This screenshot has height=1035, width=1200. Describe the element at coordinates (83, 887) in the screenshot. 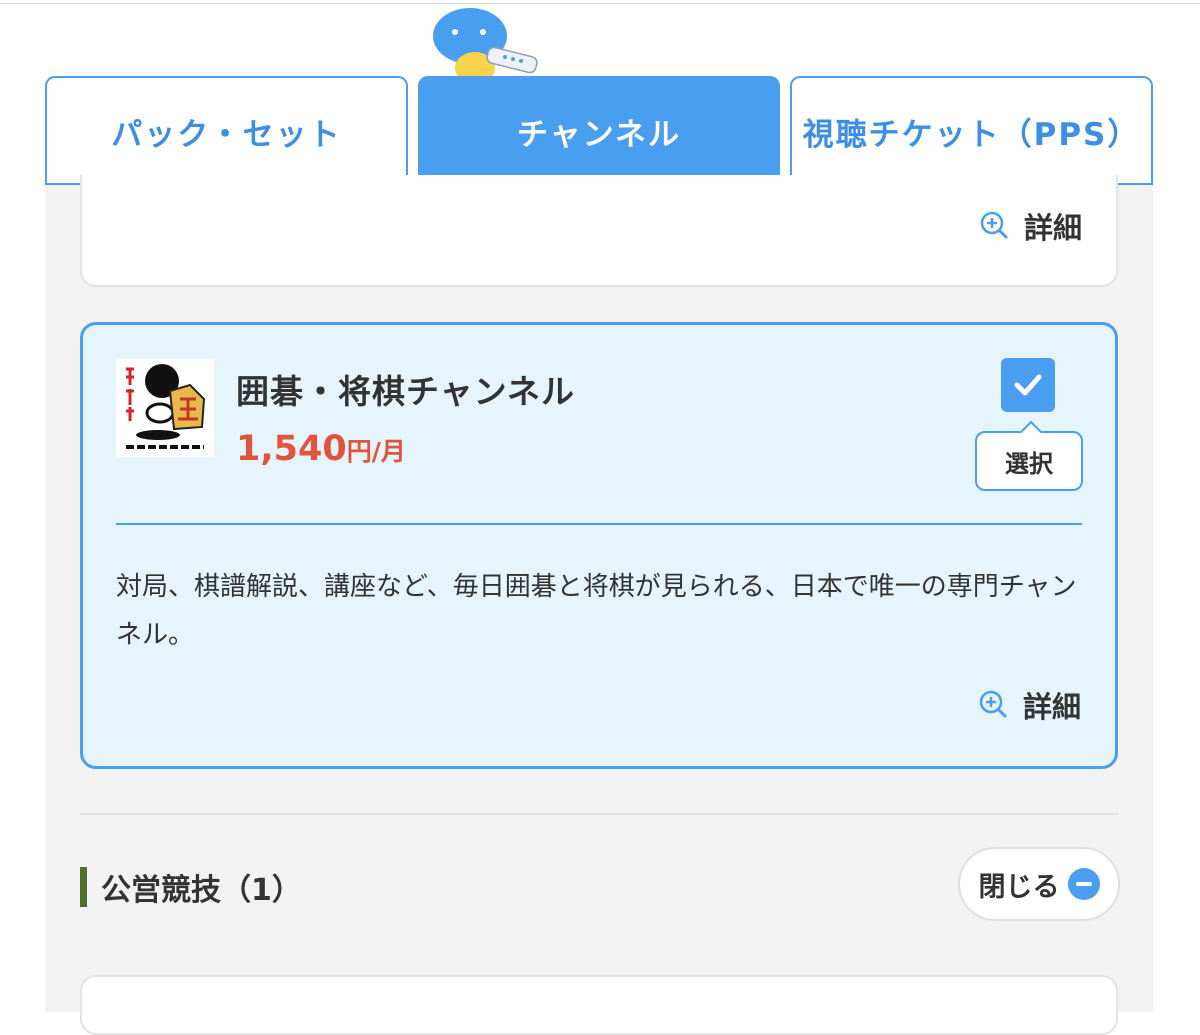

I see `section-accent-bar` at that location.